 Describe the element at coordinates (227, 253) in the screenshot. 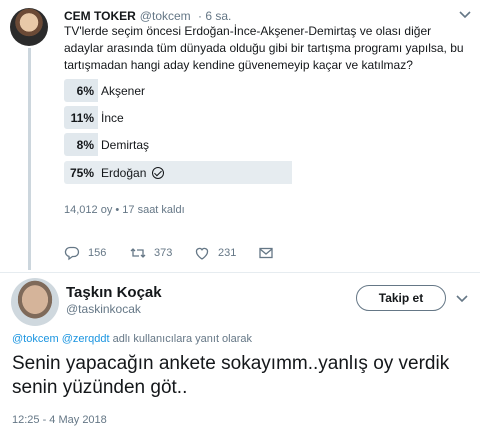

I see `like-count: 231` at that location.